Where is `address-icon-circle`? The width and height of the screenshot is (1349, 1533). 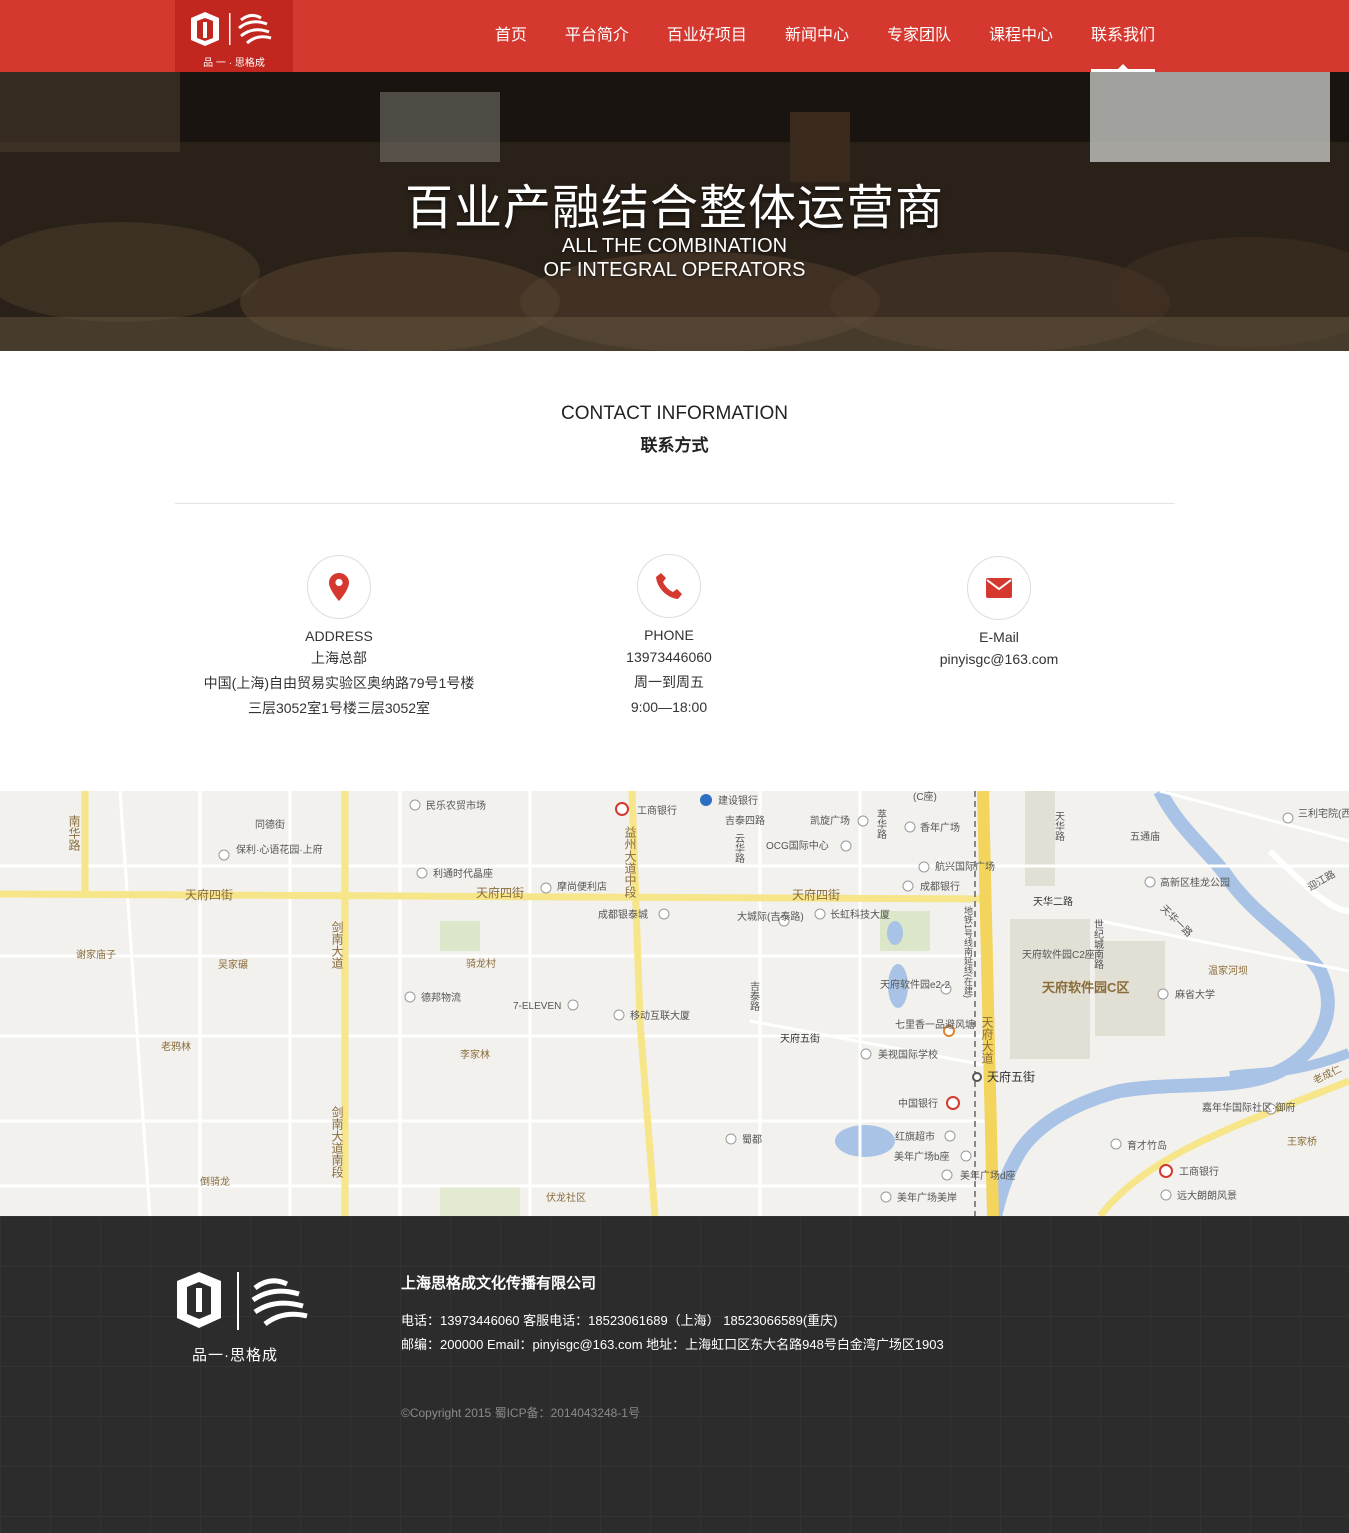
address-icon-circle is located at coordinates (339, 587).